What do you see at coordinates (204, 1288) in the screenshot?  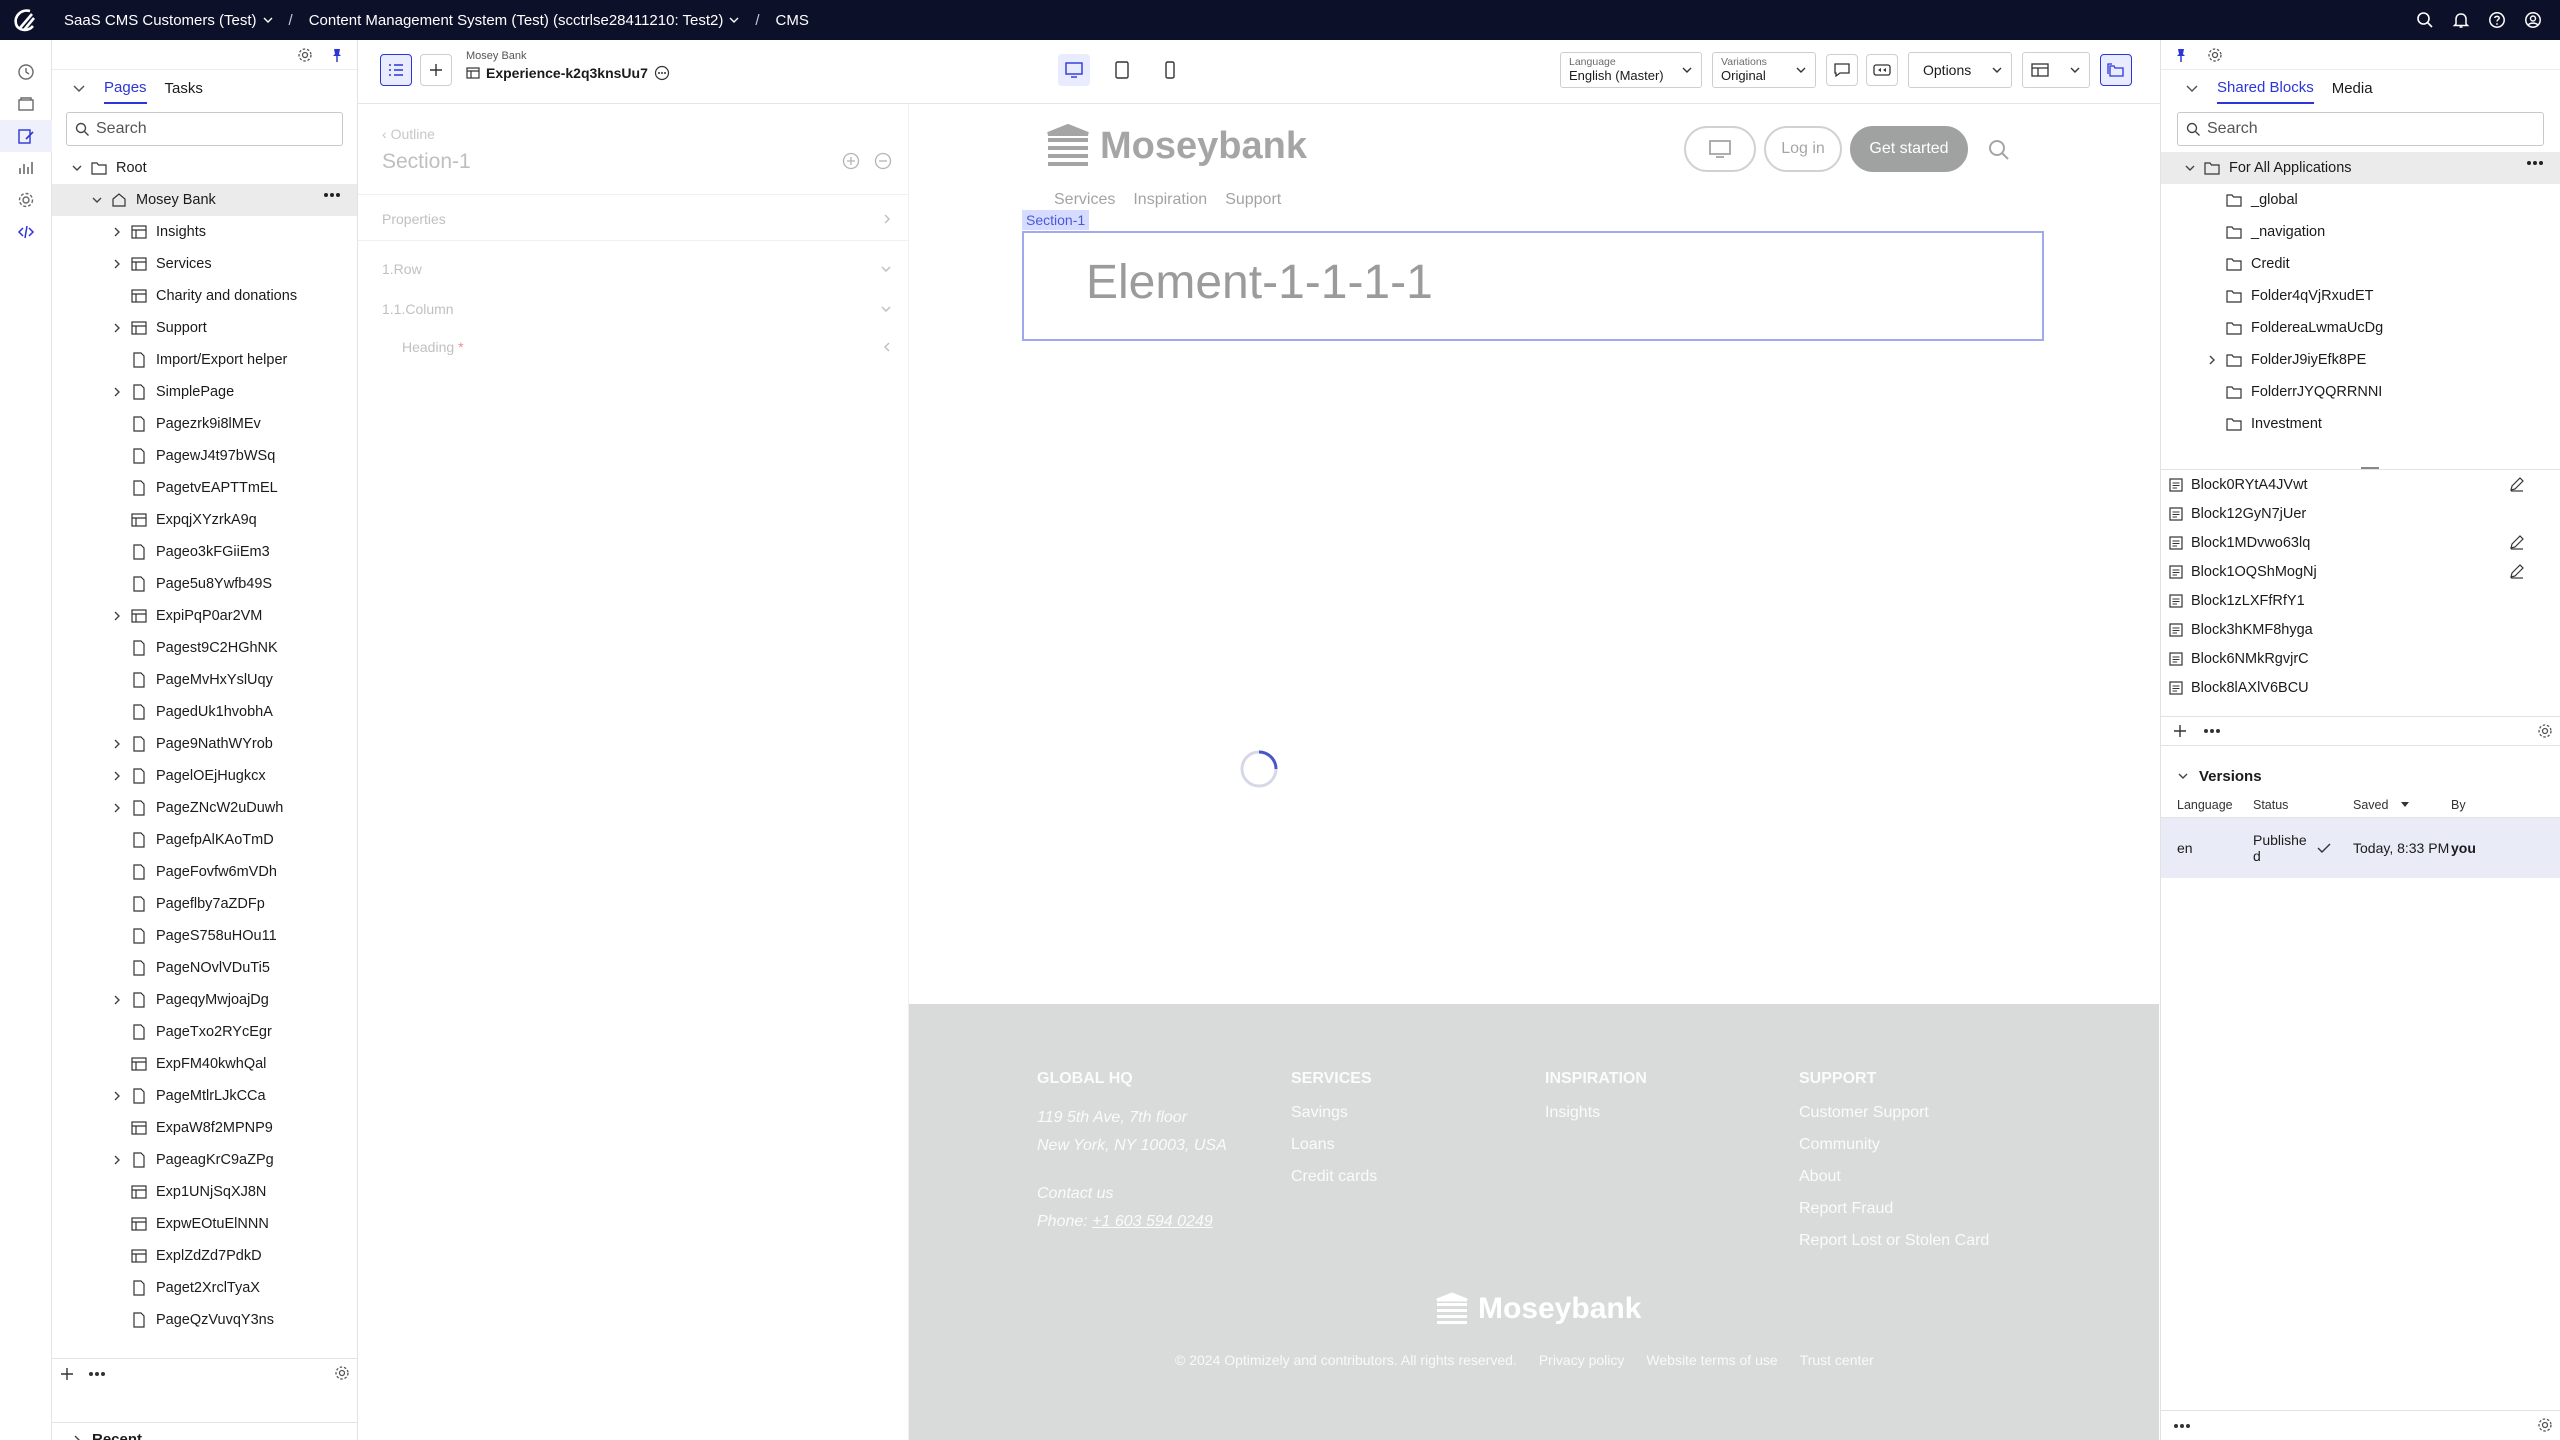 I see `tree-item: Paget2XrclTyaX` at bounding box center [204, 1288].